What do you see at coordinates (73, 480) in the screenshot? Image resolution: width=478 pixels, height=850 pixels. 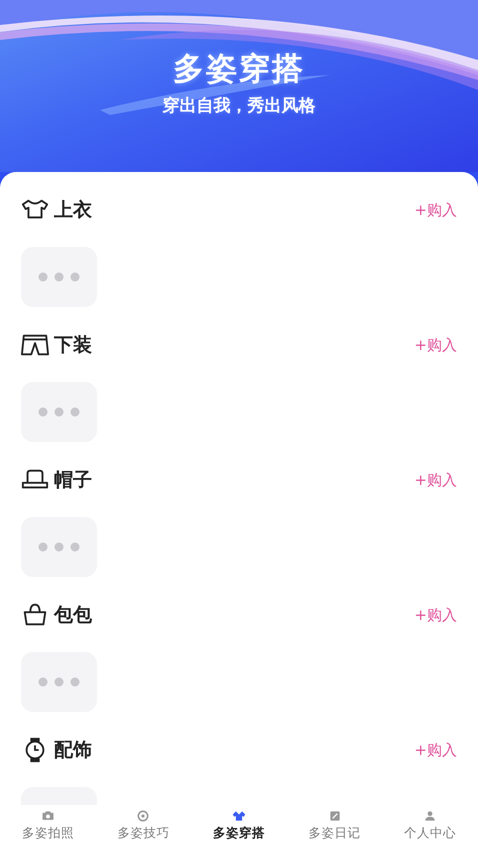 I see `category-title: 帽子` at bounding box center [73, 480].